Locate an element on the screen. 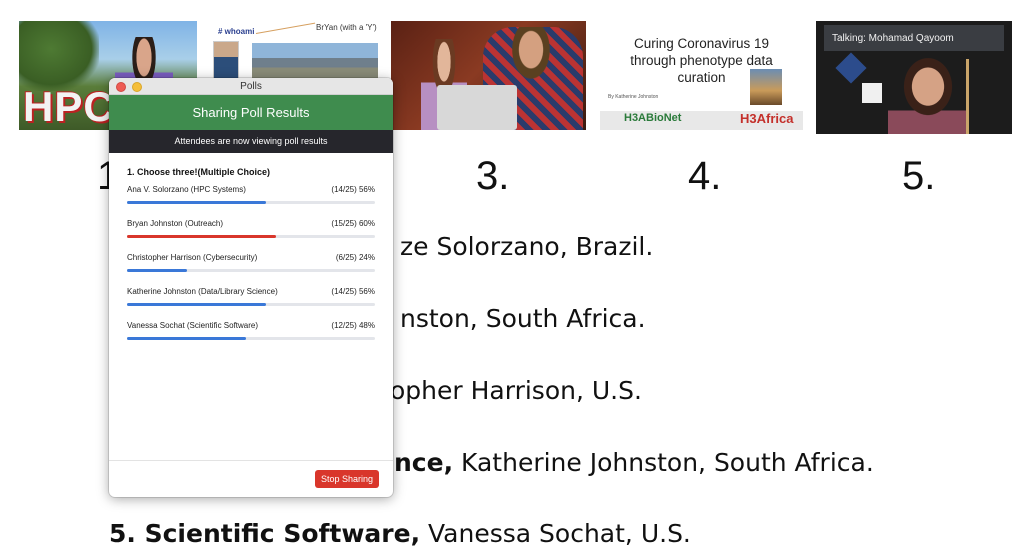  speaker-video is located at coordinates (928, 94).